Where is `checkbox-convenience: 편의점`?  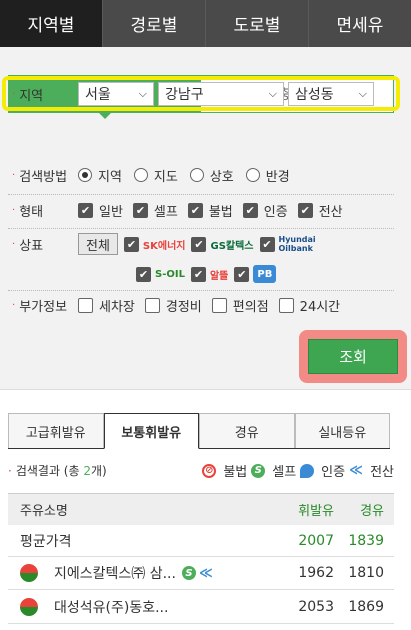 checkbox-convenience: 편의점 is located at coordinates (240, 305).